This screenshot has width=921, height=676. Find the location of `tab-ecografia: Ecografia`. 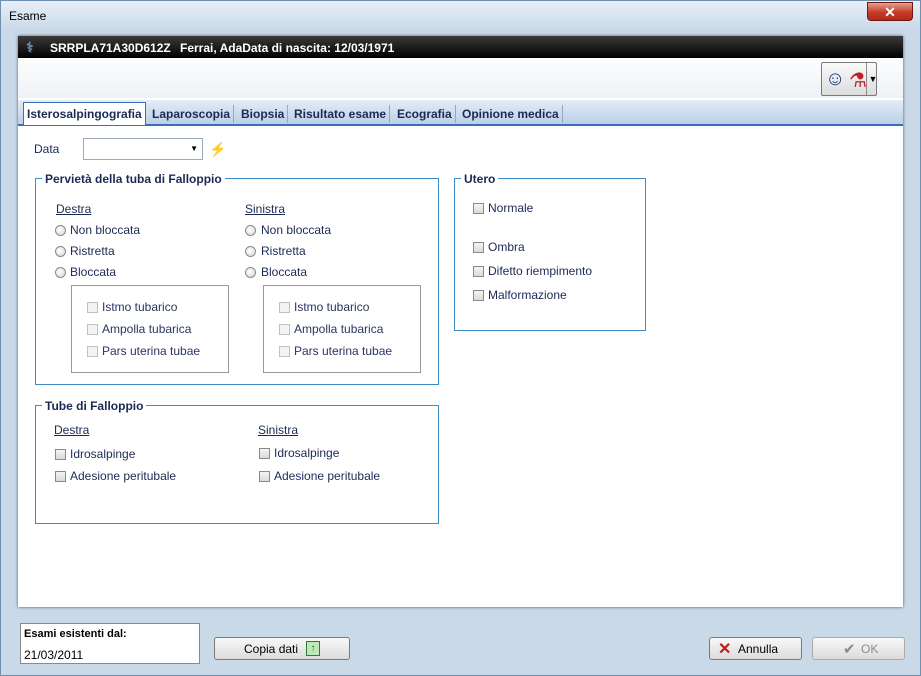

tab-ecografia: Ecografia is located at coordinates (425, 114).